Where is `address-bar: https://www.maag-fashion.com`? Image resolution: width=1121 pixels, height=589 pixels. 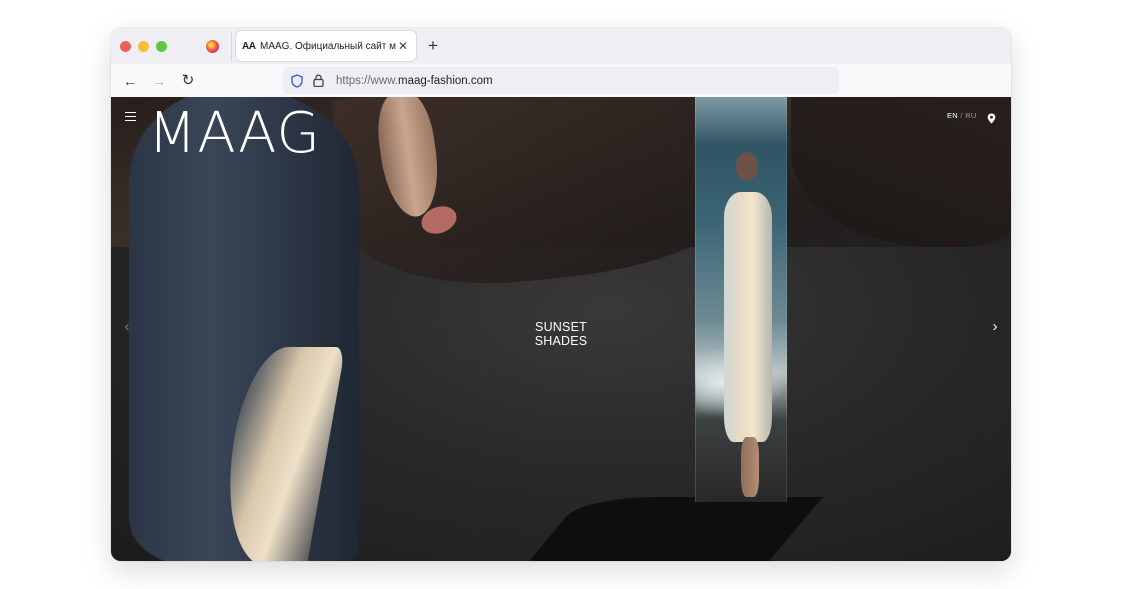 address-bar: https://www.maag-fashion.com is located at coordinates (561, 80).